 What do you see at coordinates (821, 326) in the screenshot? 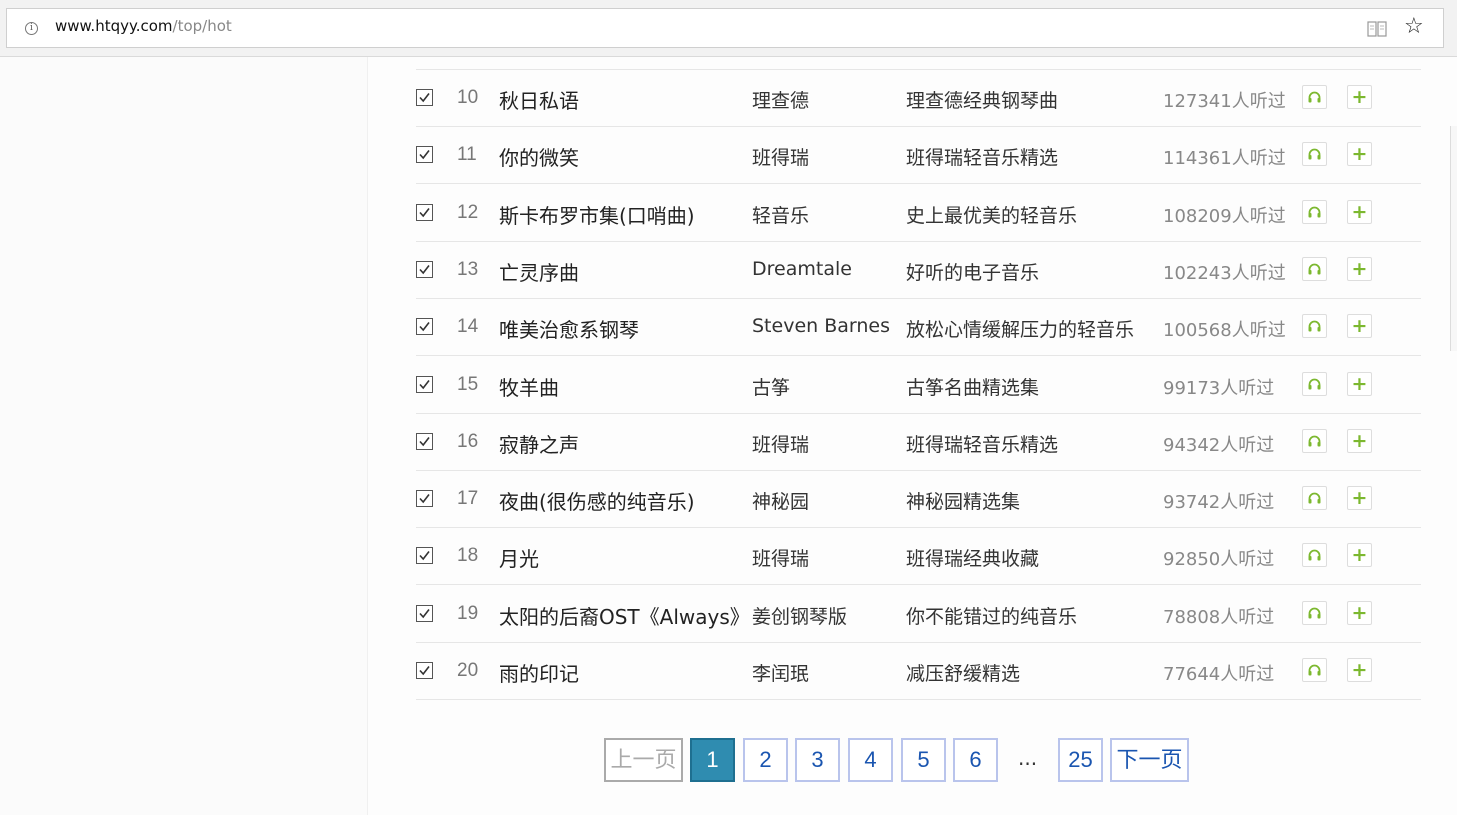
I see `song-artist-link: Steven Barnes` at bounding box center [821, 326].